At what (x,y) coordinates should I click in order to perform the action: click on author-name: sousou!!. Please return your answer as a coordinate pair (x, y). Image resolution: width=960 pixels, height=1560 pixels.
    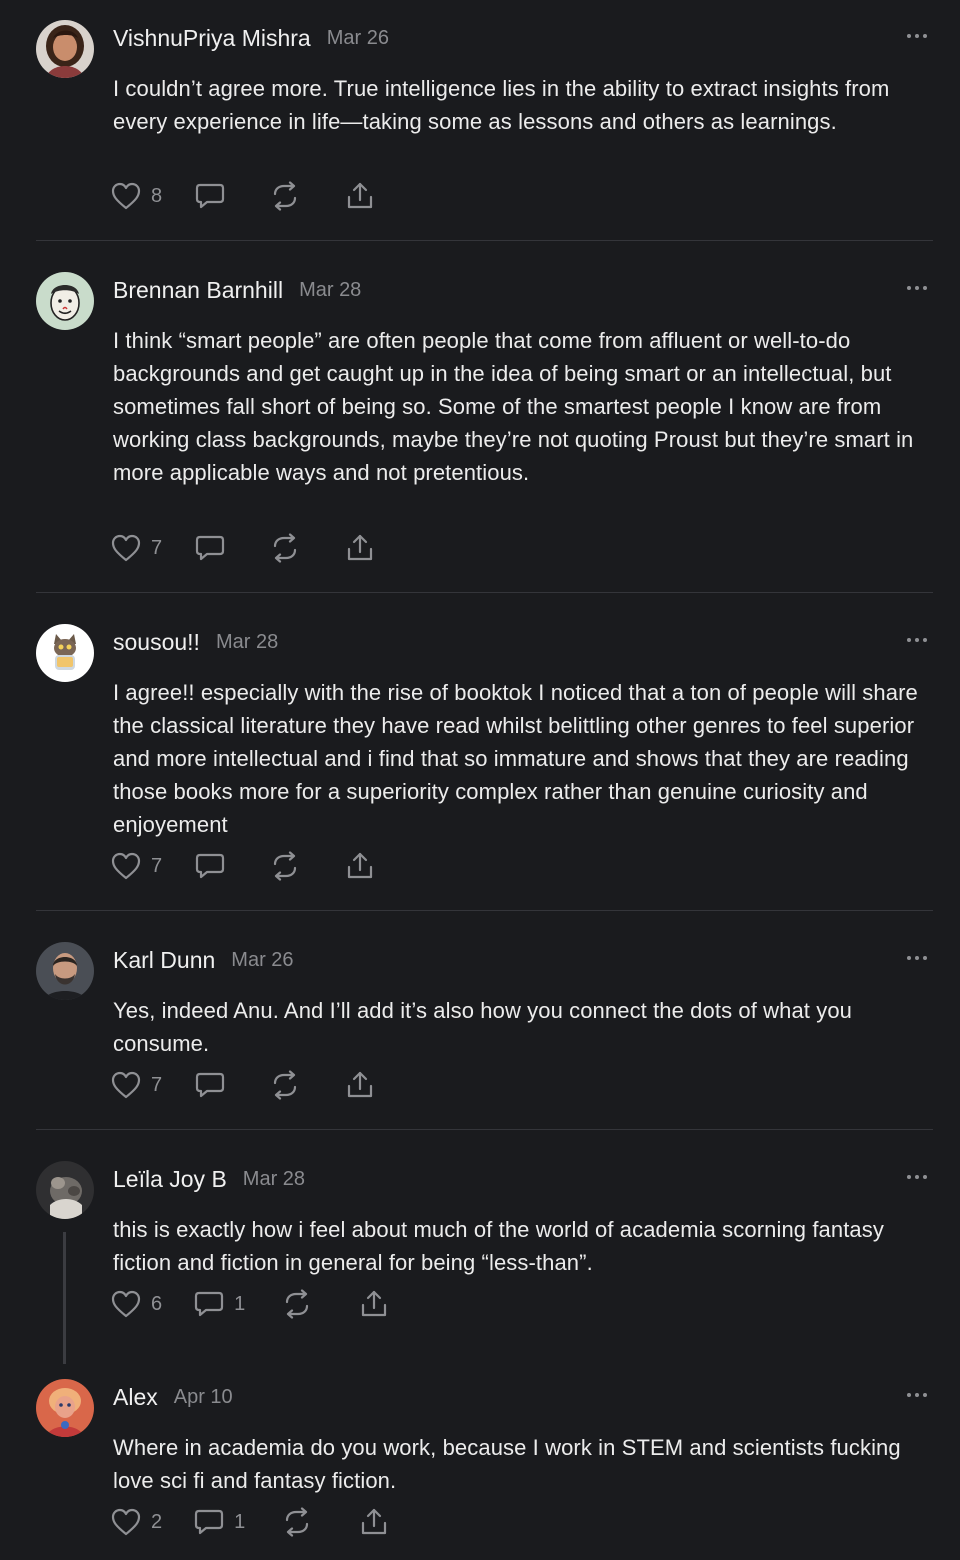
    Looking at the image, I should click on (156, 642).